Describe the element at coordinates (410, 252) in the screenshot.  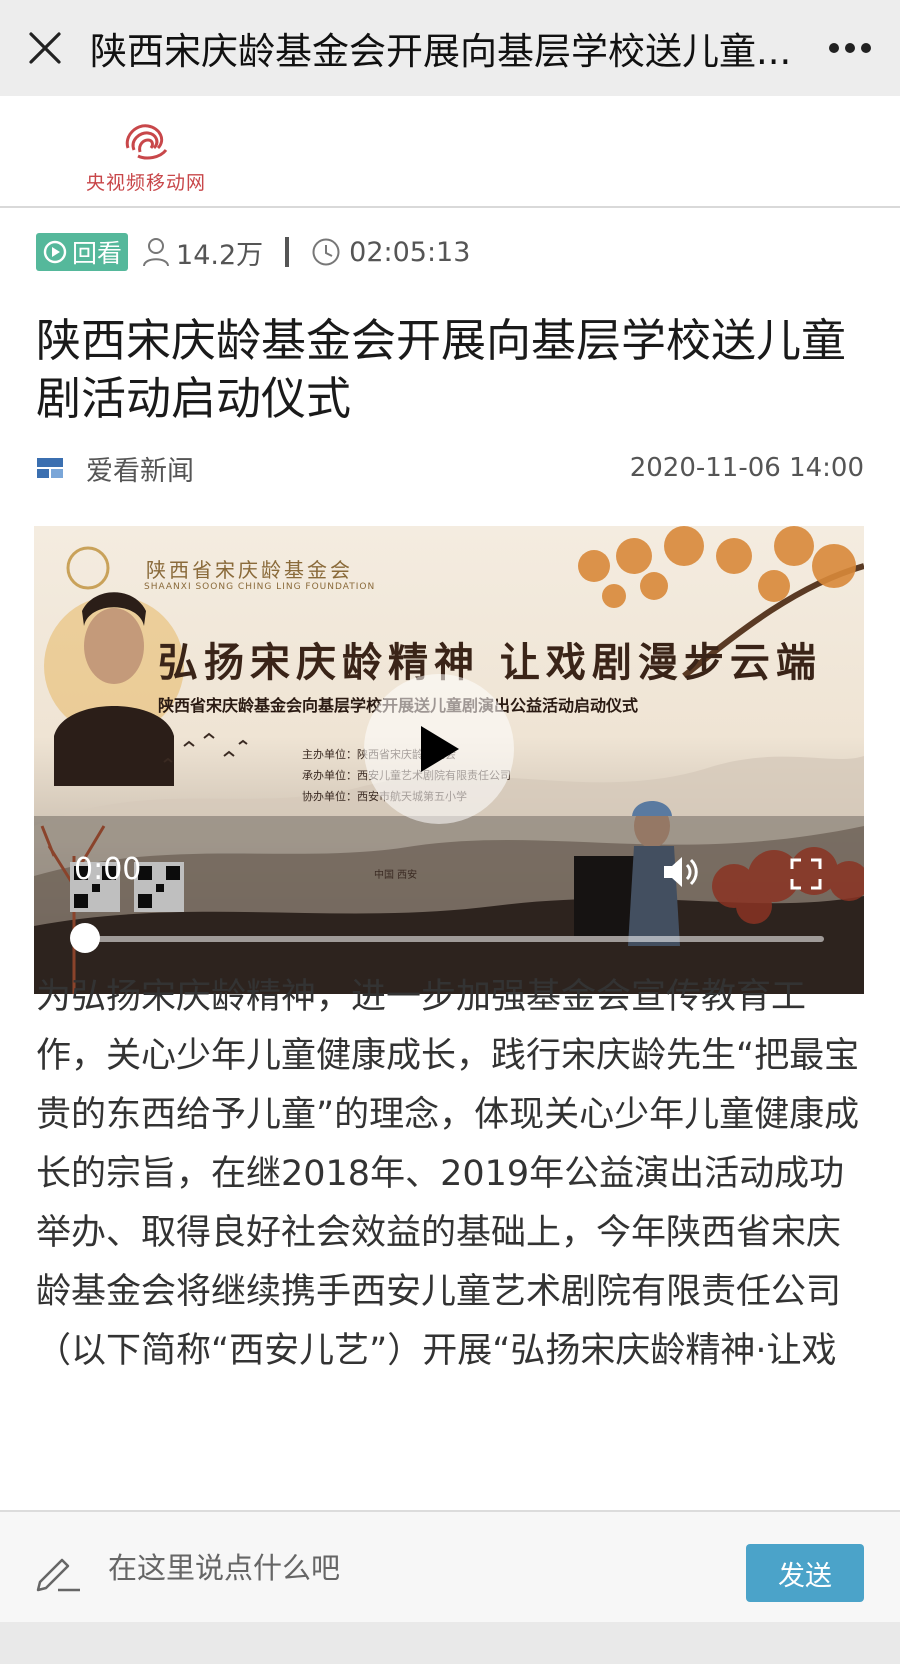
I see `duration-value: 02:05:13` at that location.